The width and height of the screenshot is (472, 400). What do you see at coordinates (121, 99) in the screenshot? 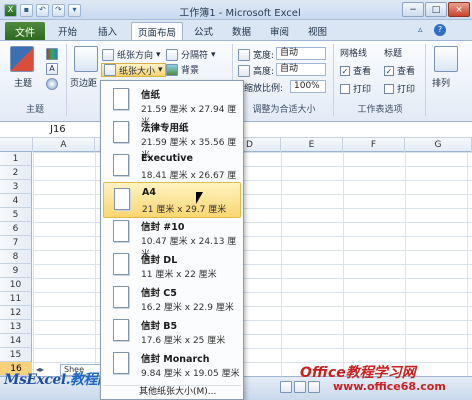
I see `paper-icon` at bounding box center [121, 99].